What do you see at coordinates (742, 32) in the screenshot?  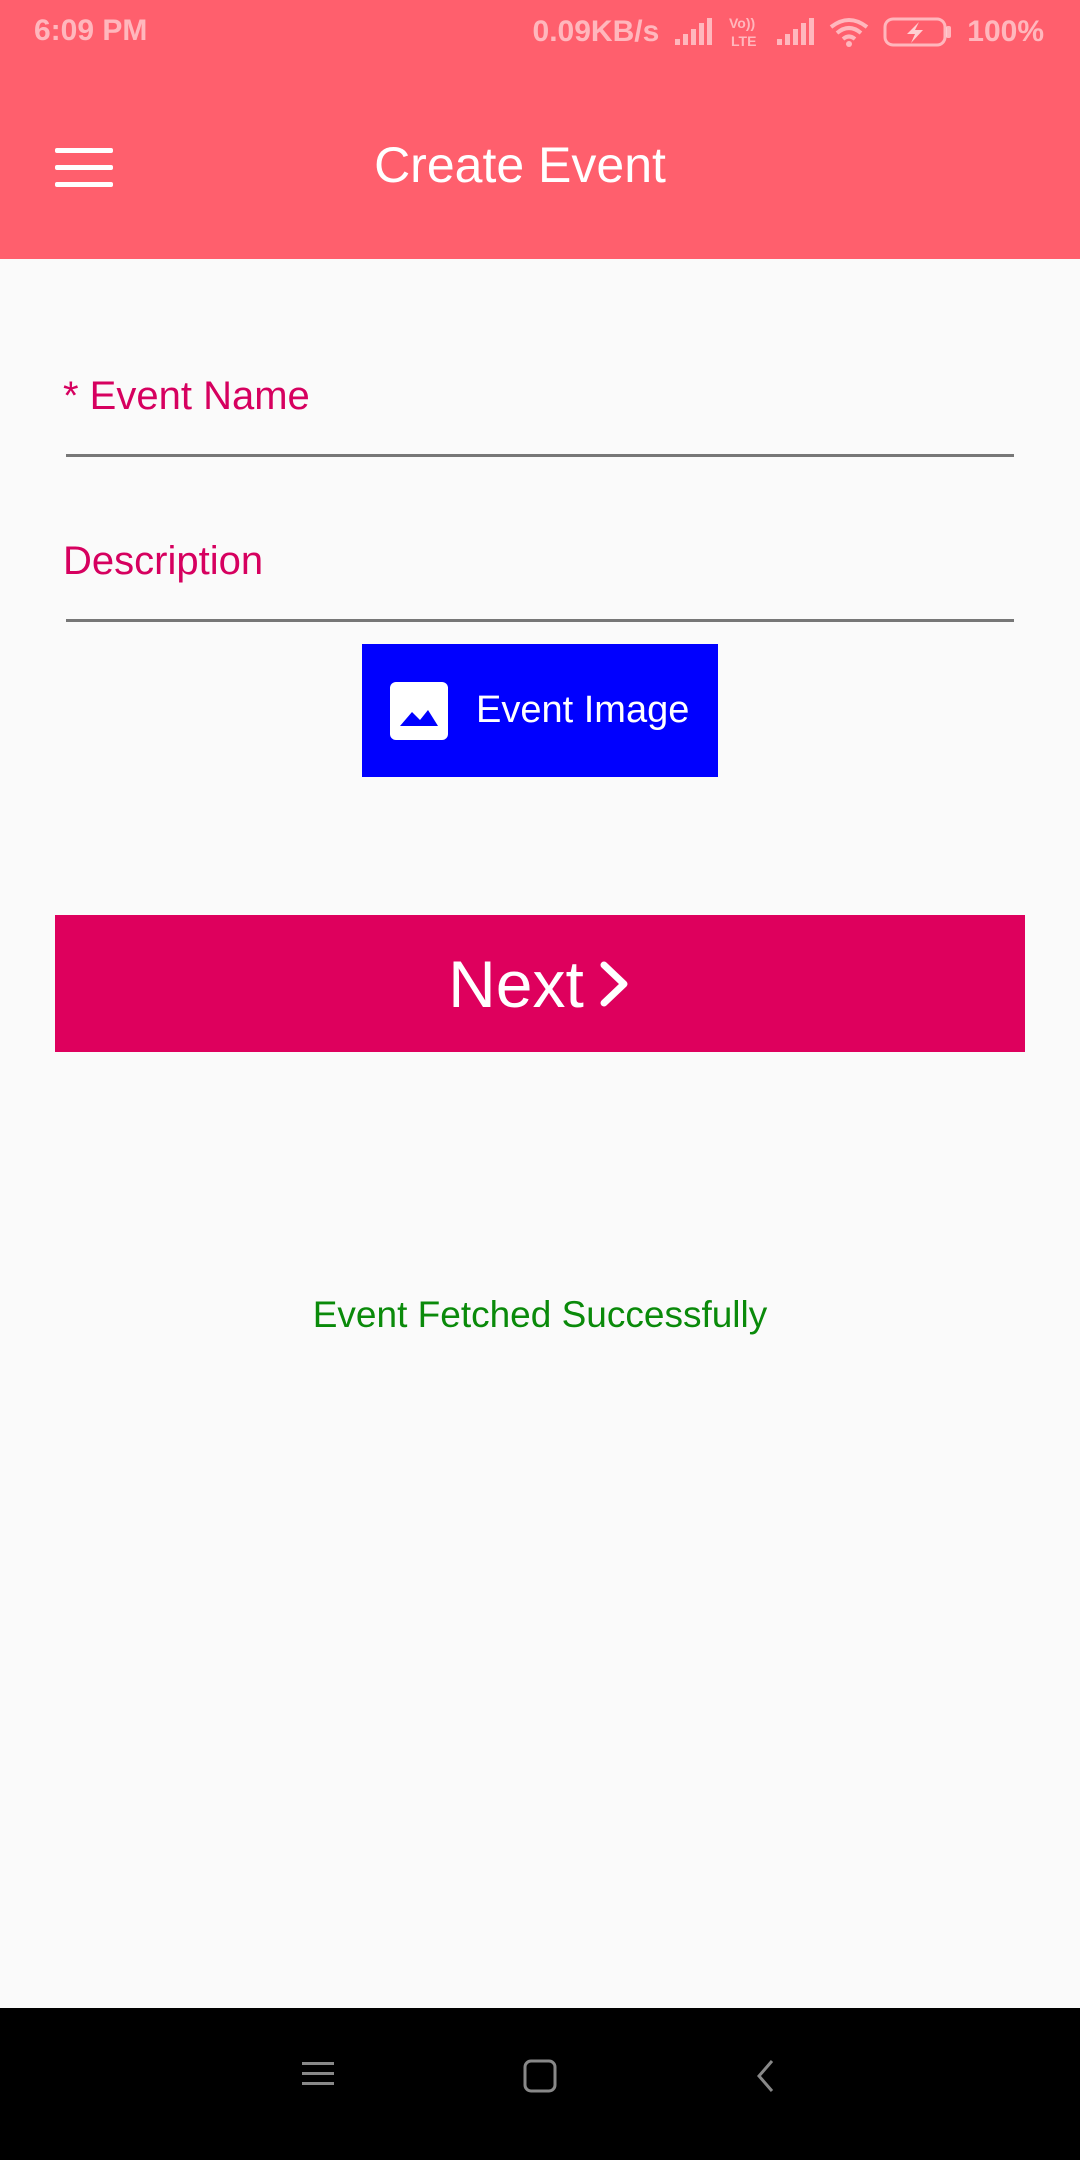 I see `volte-icon: Vo)) LTE` at bounding box center [742, 32].